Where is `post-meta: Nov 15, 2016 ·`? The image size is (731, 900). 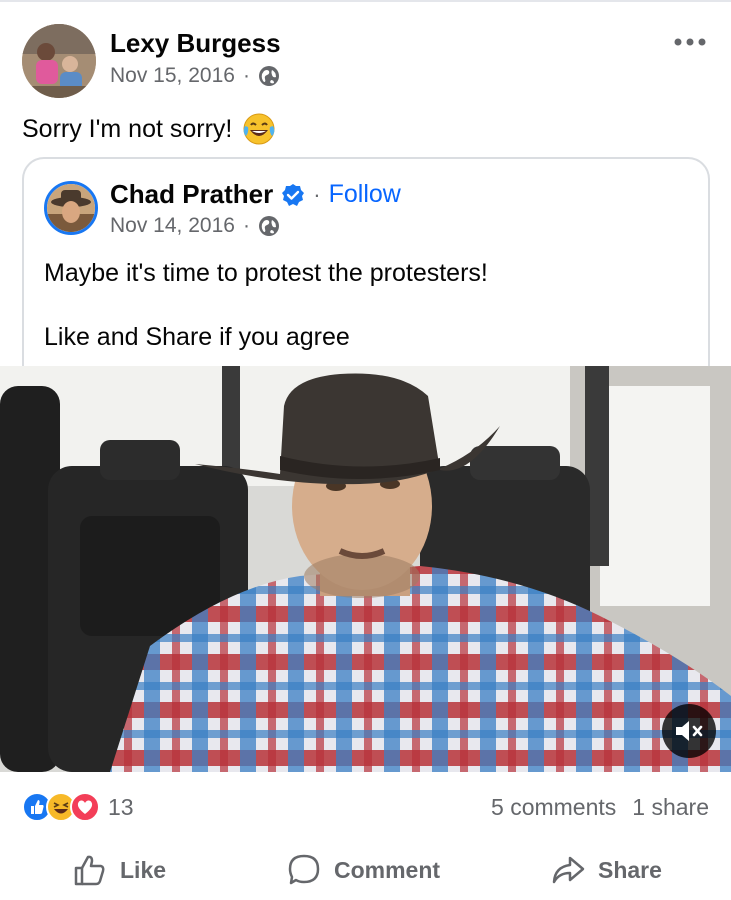 post-meta: Nov 15, 2016 · is located at coordinates (195, 76).